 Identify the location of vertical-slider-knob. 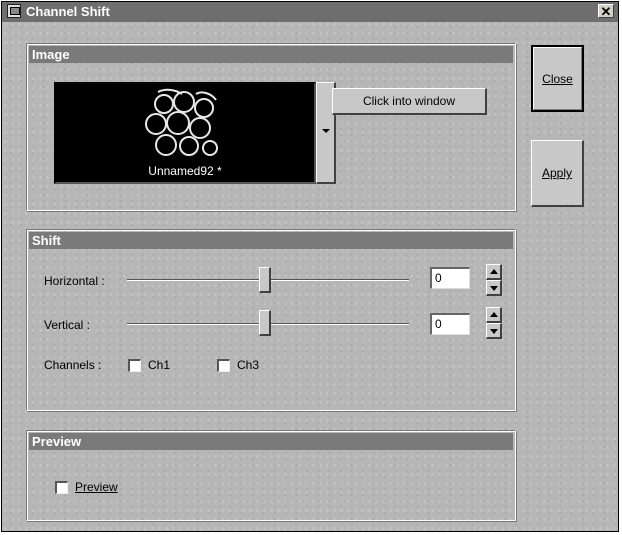
(265, 323).